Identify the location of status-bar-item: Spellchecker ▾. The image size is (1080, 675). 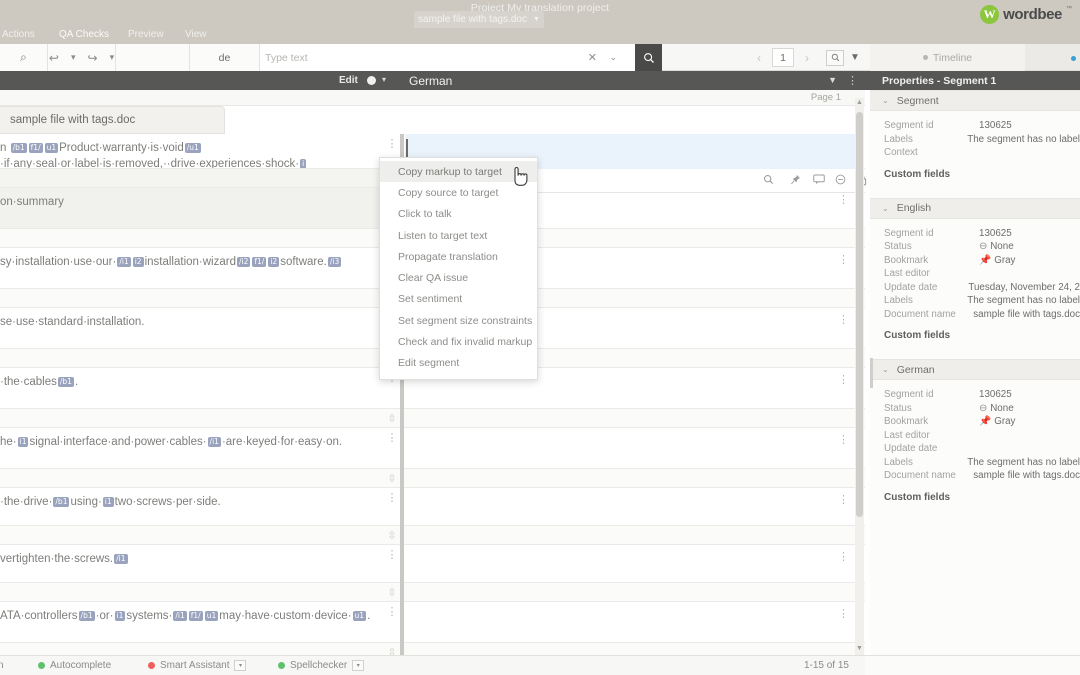
(321, 665).